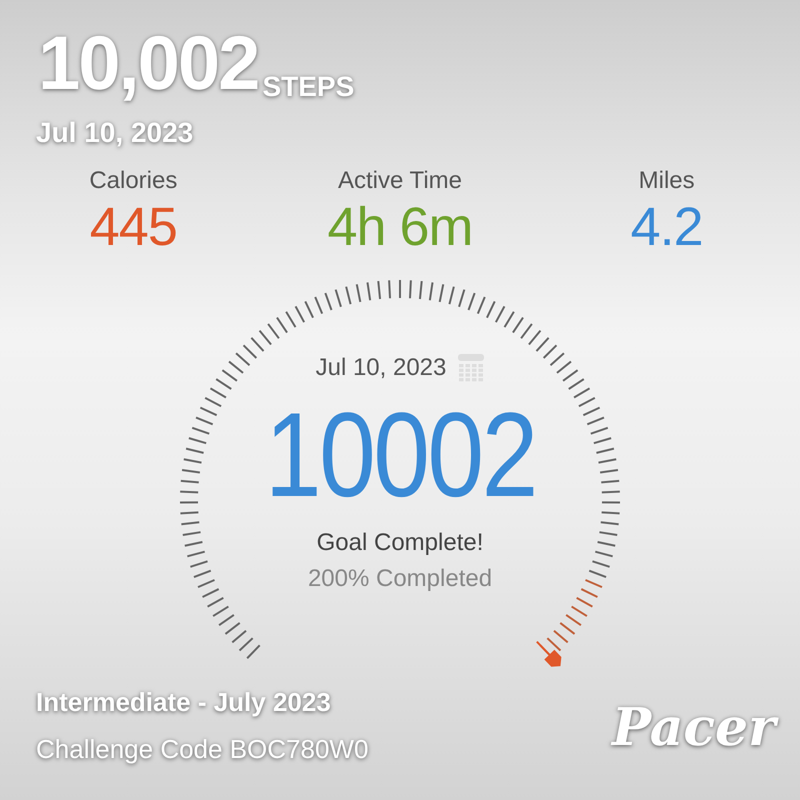  I want to click on challenge-code: Challenge Code BOC780W0, so click(202, 749).